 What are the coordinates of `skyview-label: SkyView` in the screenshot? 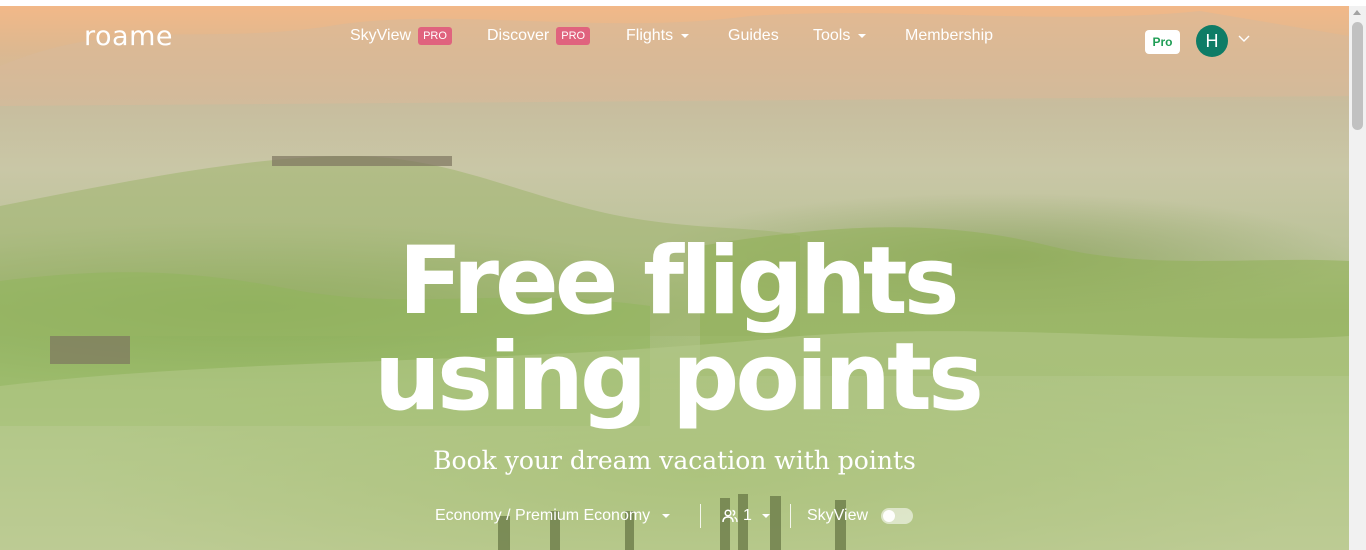 It's located at (838, 515).